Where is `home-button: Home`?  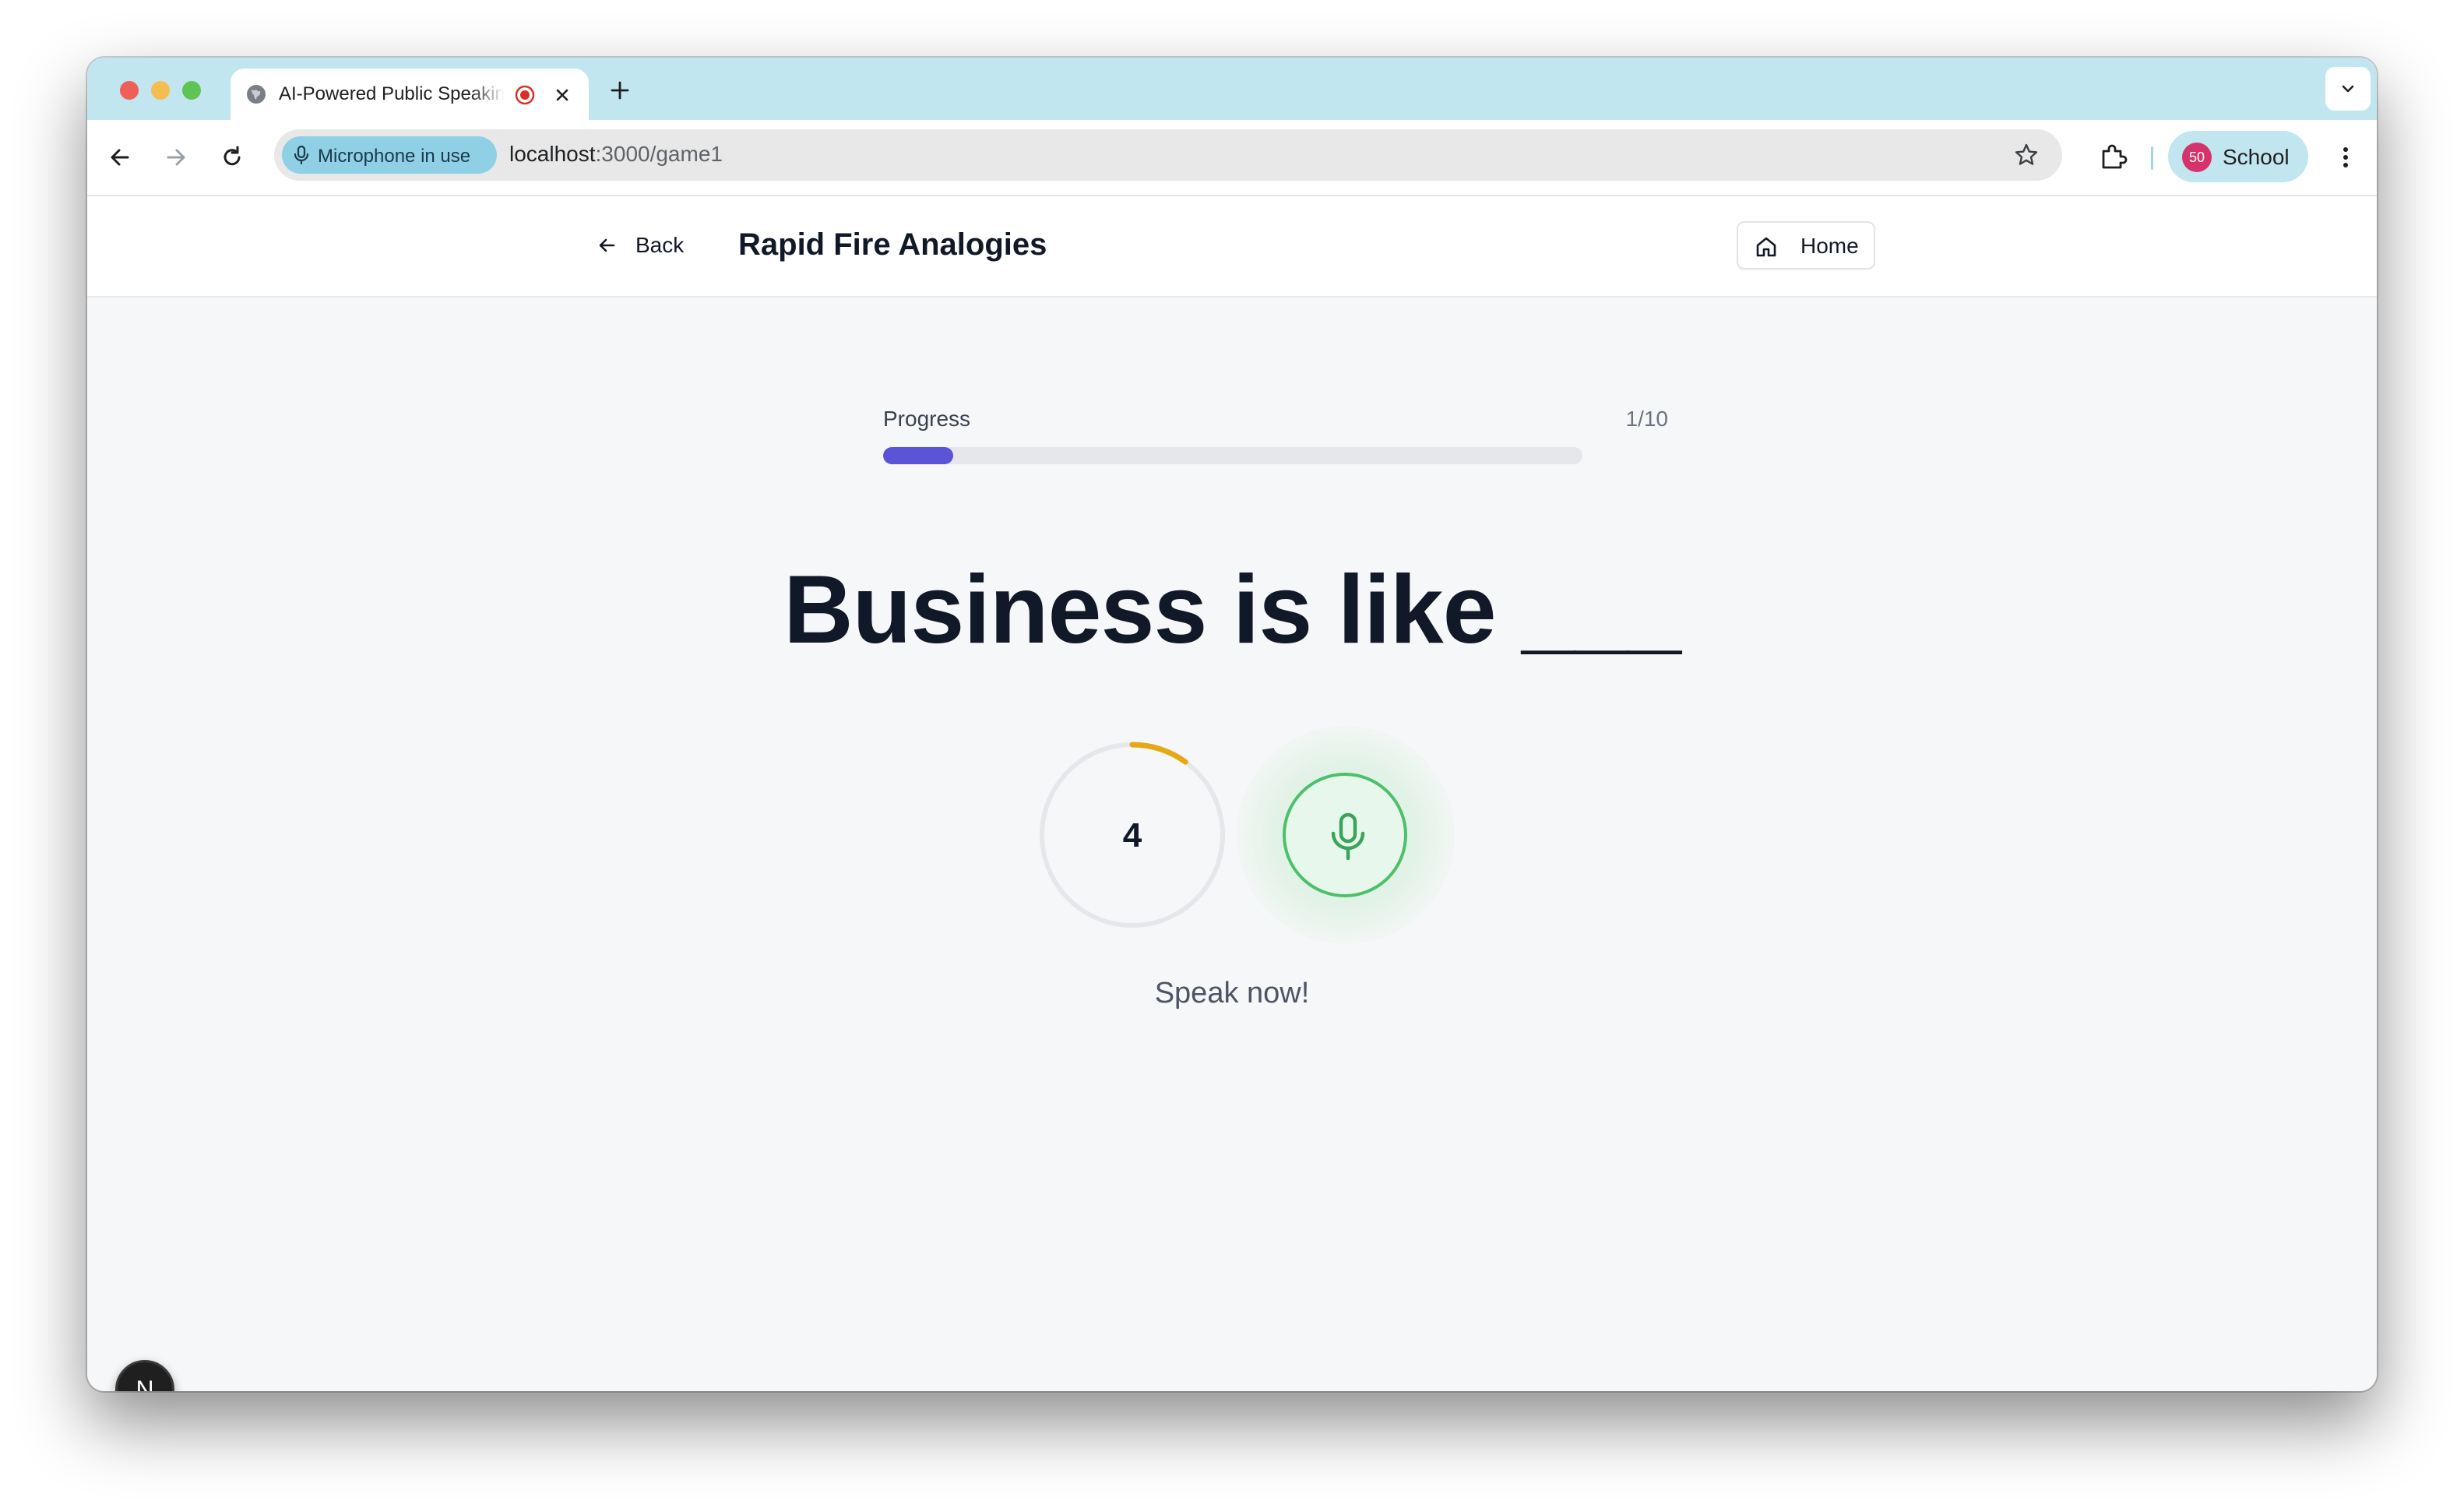 home-button: Home is located at coordinates (1806, 245).